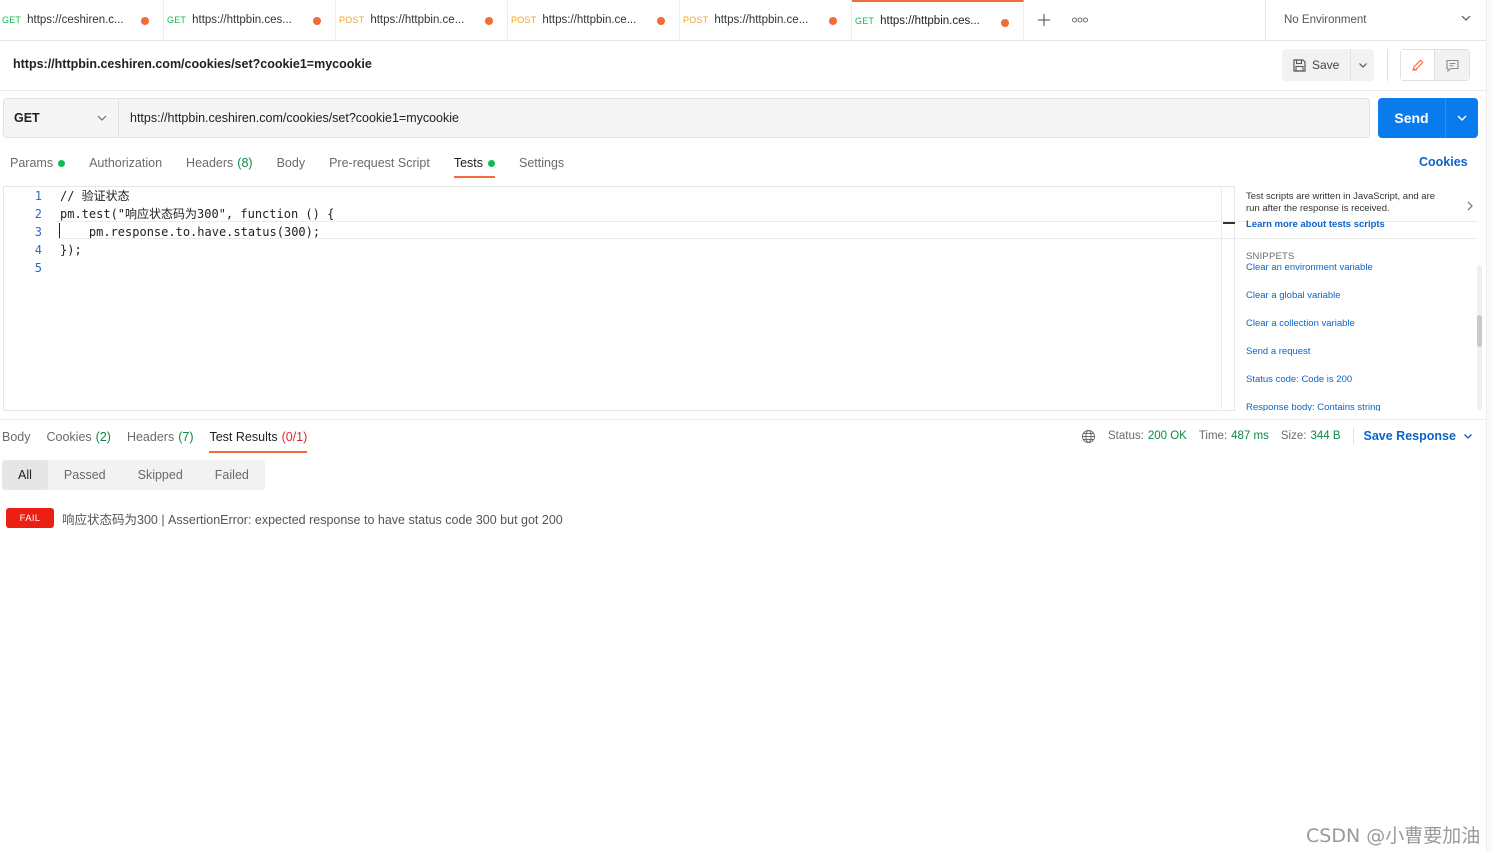 This screenshot has height=852, width=1492. Describe the element at coordinates (232, 475) in the screenshot. I see `filter-failed: Failed` at that location.